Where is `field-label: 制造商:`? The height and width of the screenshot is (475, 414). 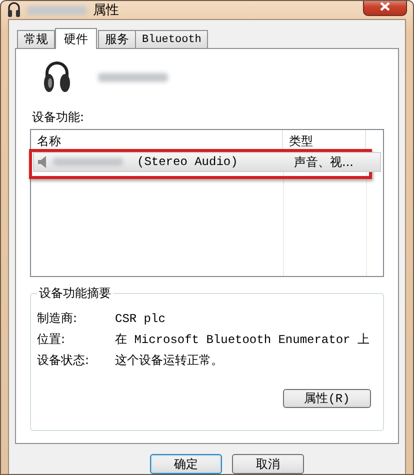 field-label: 制造商: is located at coordinates (57, 318).